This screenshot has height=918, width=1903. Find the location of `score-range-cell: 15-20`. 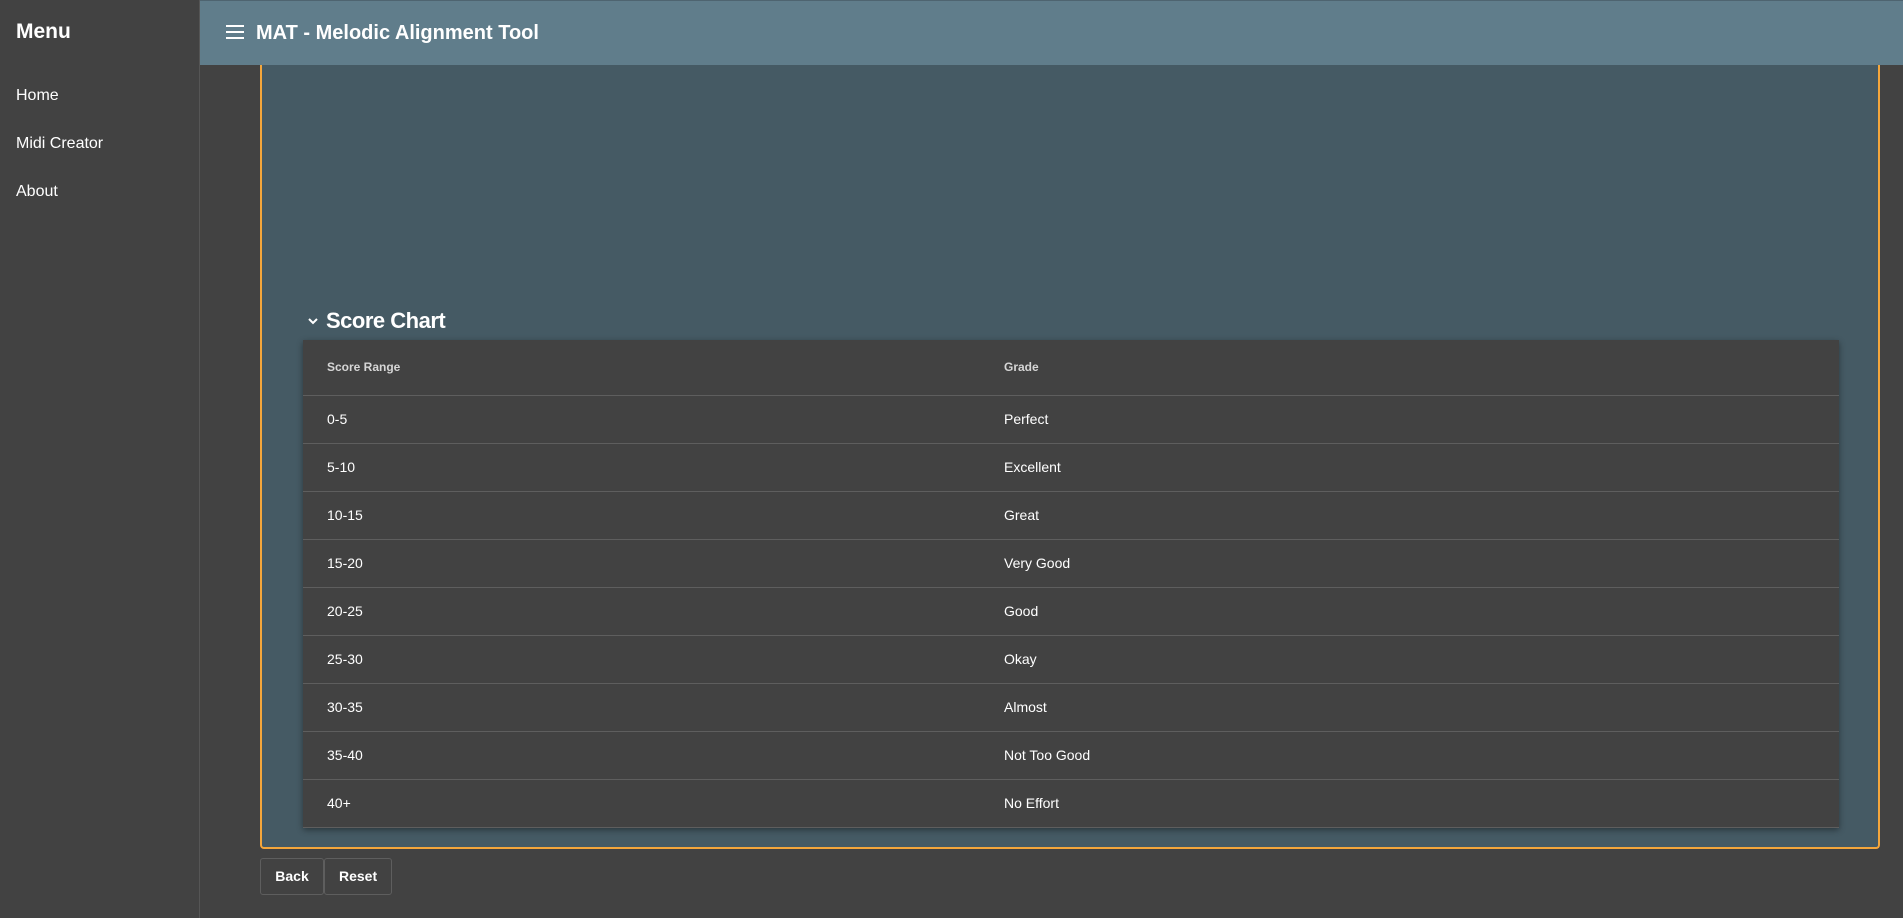

score-range-cell: 15-20 is located at coordinates (641, 563).